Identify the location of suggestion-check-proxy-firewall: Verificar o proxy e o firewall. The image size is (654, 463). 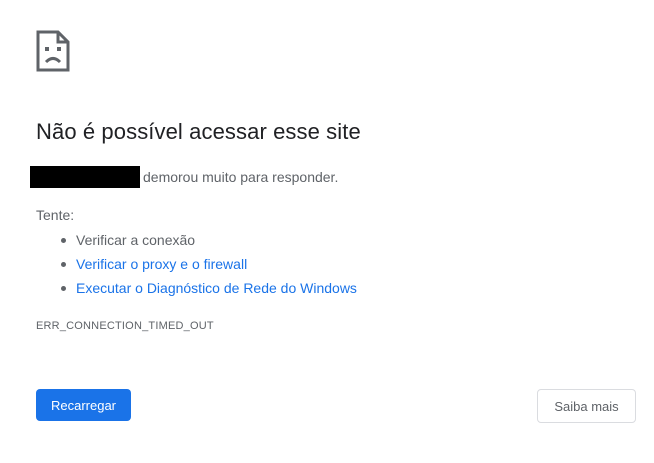
(207, 267).